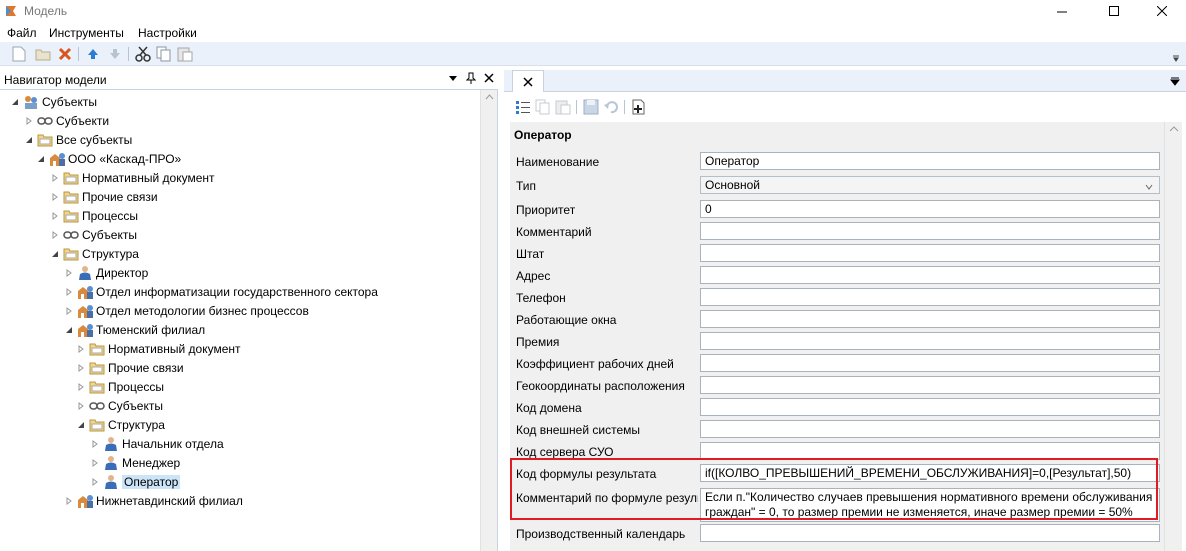 This screenshot has width=1186, height=551. I want to click on chevron-down-icon, so click(1149, 186).